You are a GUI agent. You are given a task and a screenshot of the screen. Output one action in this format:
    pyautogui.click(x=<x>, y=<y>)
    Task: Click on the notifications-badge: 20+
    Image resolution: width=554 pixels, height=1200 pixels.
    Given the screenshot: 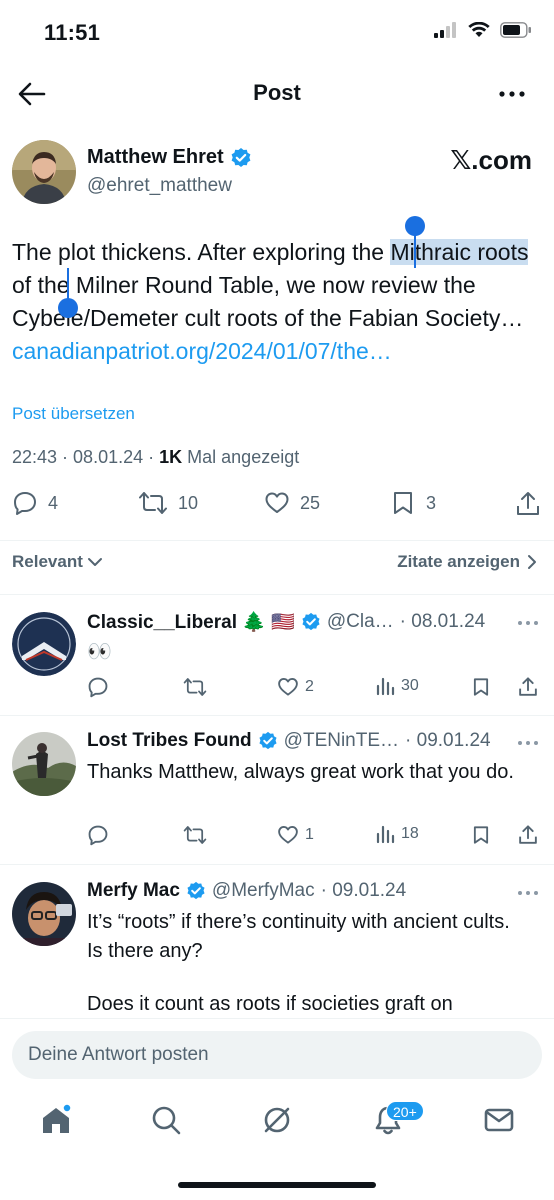 What is the action you would take?
    pyautogui.click(x=405, y=1111)
    